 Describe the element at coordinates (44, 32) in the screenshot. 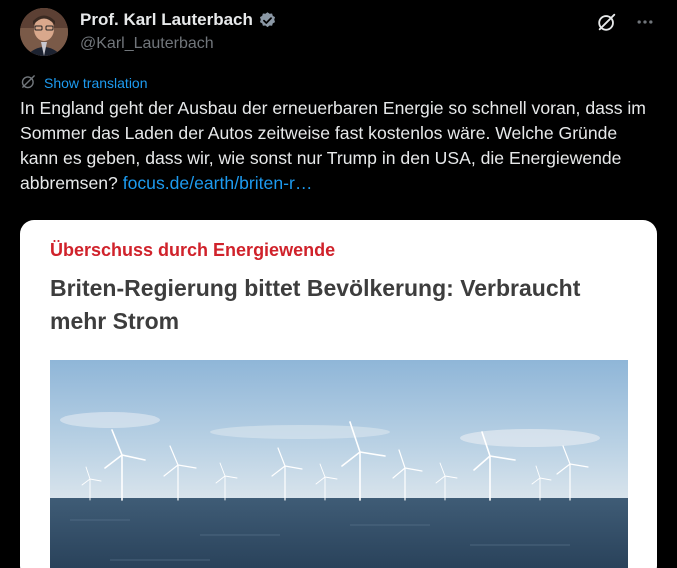

I see `avatar` at that location.